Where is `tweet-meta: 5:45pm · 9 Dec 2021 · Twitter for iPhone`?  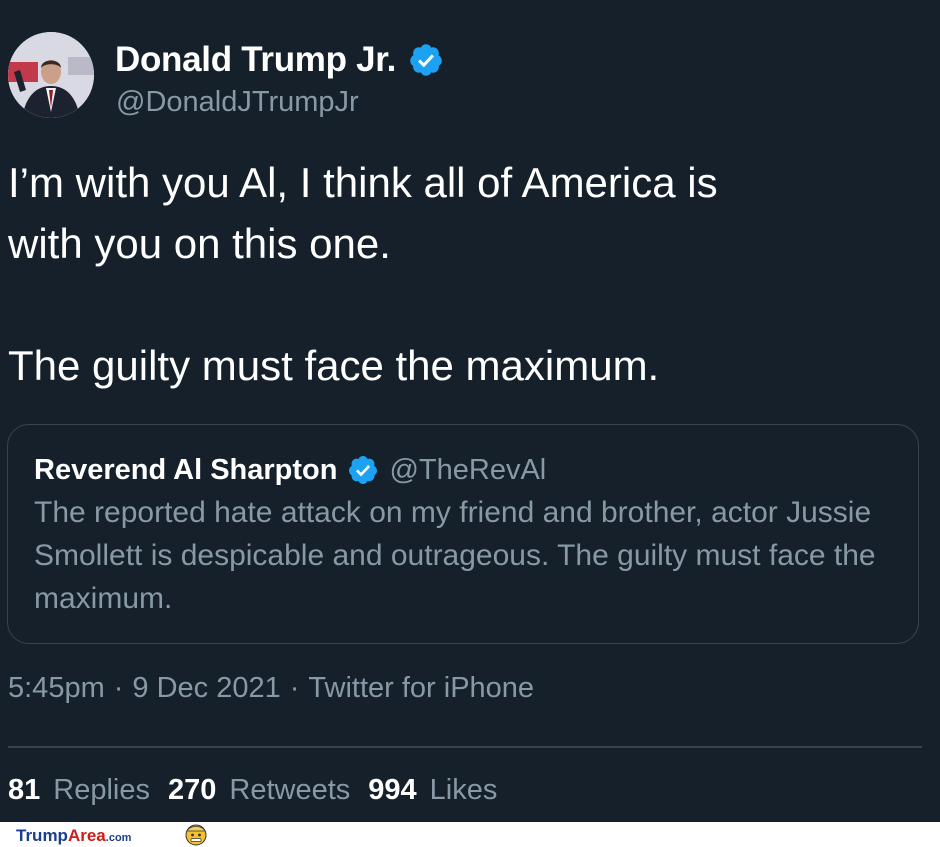 tweet-meta: 5:45pm · 9 Dec 2021 · Twitter for iPhone is located at coordinates (271, 688).